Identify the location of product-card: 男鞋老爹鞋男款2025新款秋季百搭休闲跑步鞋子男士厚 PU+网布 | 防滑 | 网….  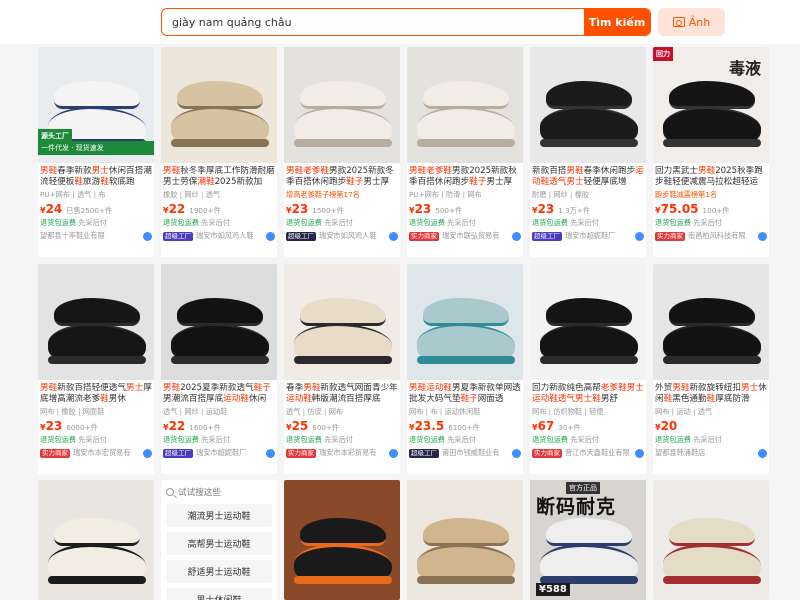
(465, 152).